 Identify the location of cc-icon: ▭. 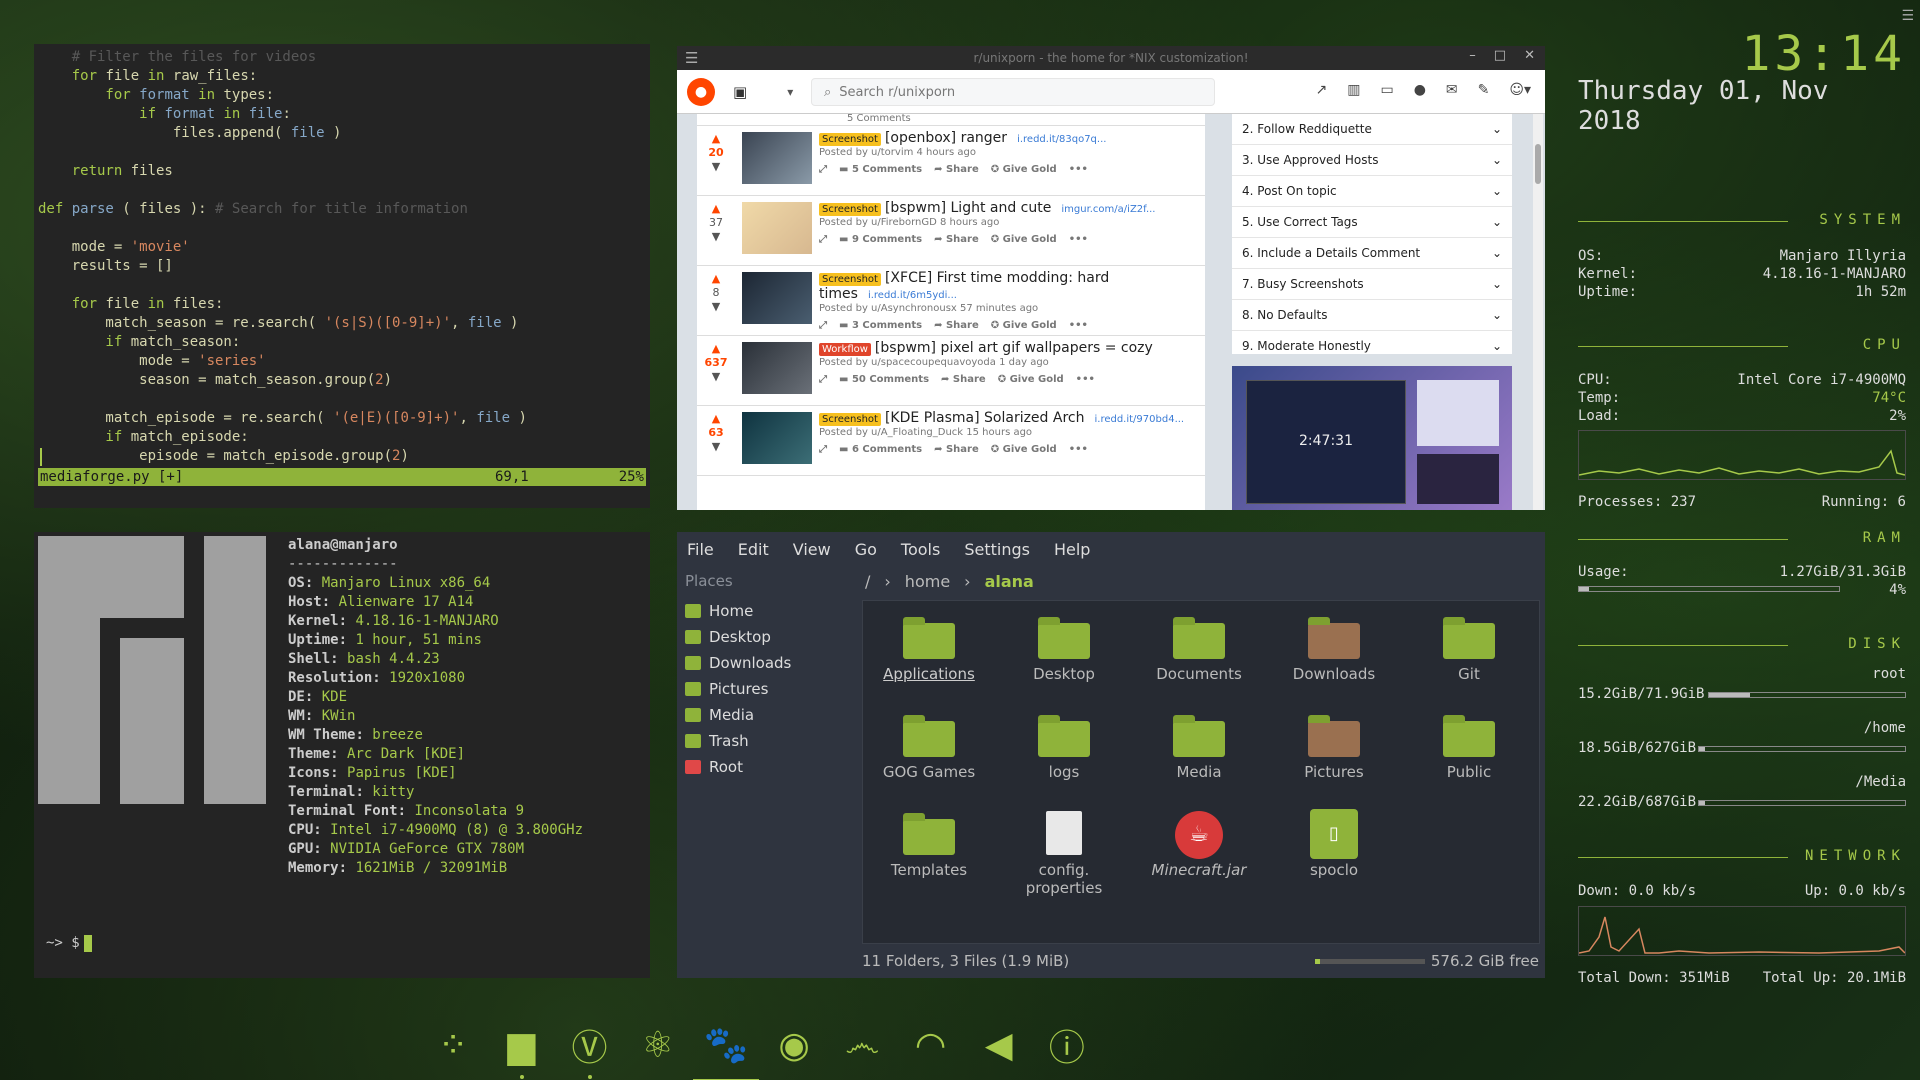
(1386, 90).